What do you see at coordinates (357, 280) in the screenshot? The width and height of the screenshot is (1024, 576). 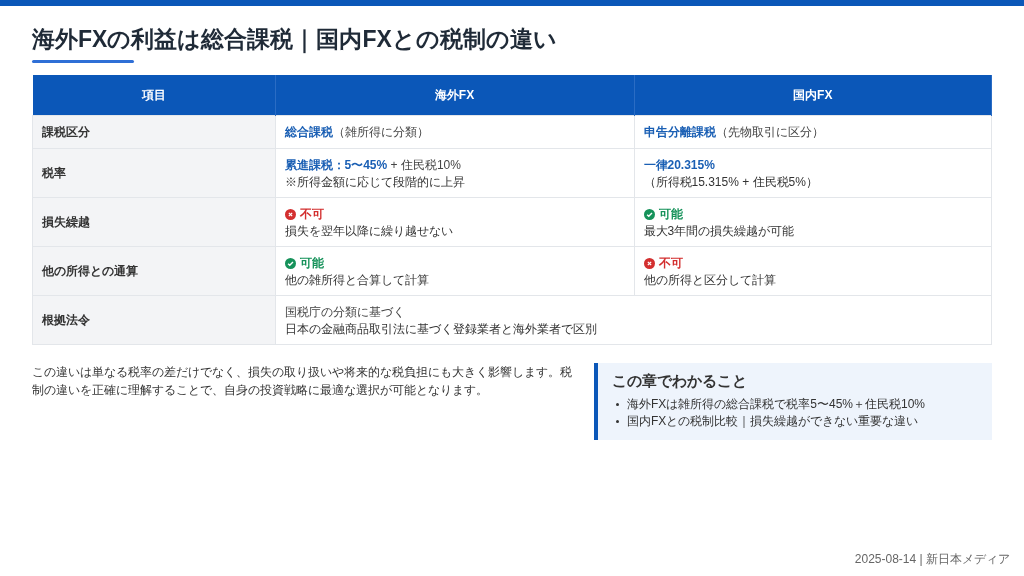 I see `cell-note: 他の雑所得と合算して計算` at bounding box center [357, 280].